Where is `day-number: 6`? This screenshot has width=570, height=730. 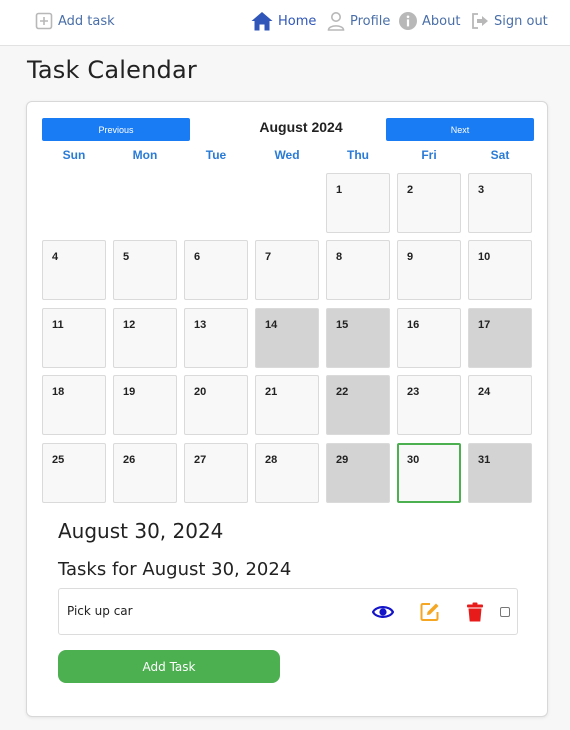
day-number: 6 is located at coordinates (197, 257).